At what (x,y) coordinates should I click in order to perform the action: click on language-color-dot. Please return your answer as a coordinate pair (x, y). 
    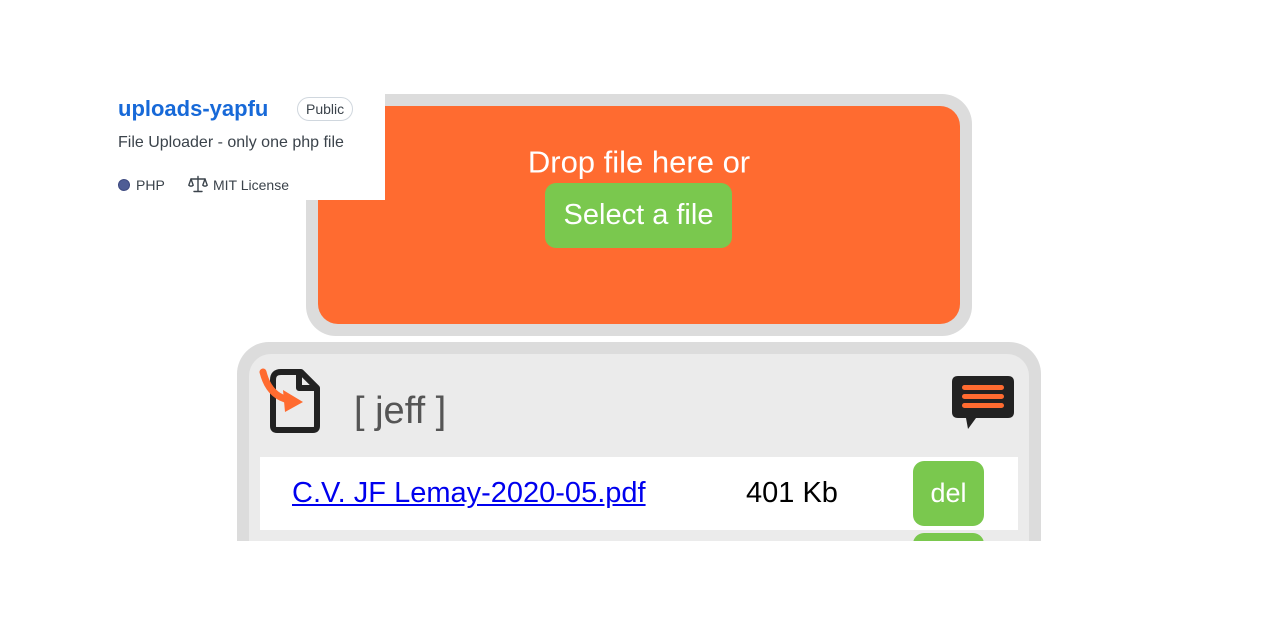
    Looking at the image, I should click on (124, 185).